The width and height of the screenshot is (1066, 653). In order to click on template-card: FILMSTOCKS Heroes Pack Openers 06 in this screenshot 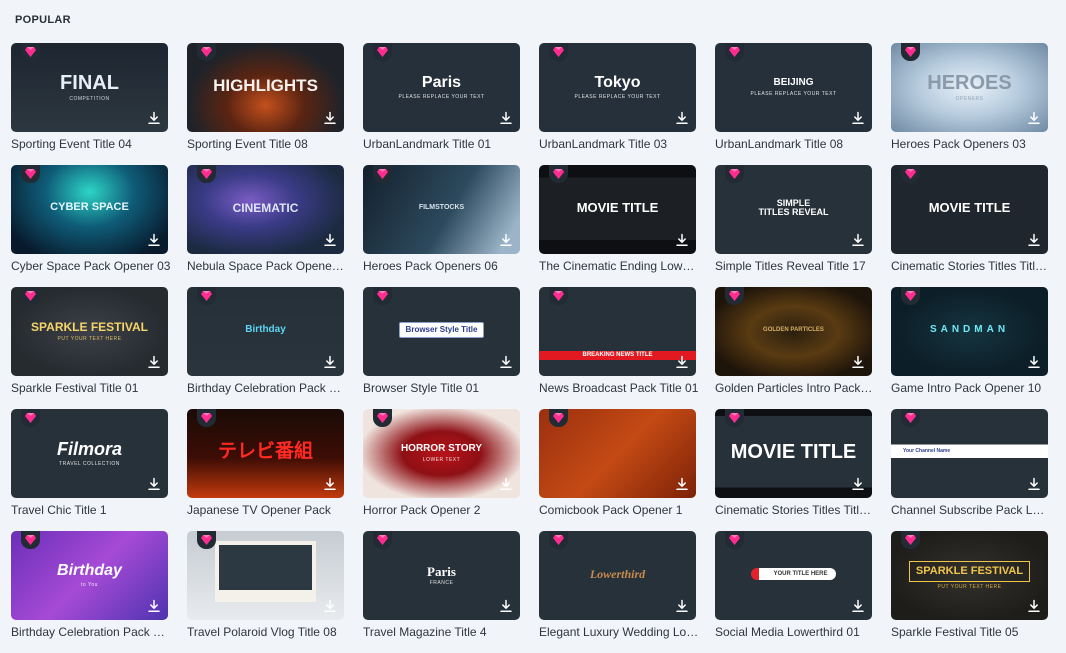, I will do `click(441, 226)`.